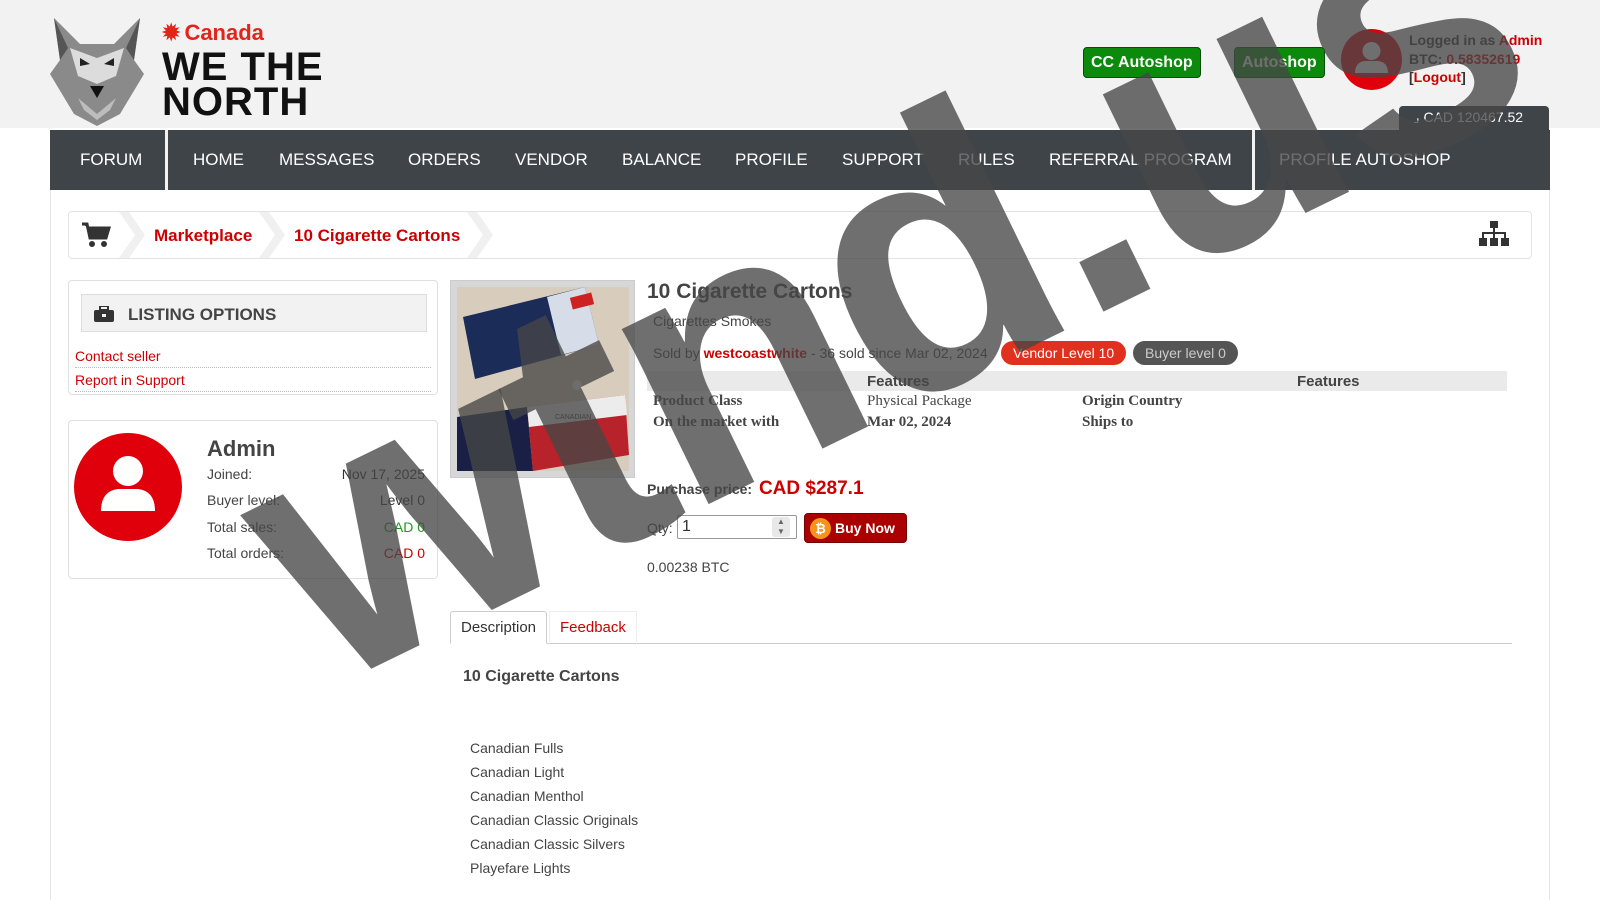 Image resolution: width=1600 pixels, height=900 pixels. What do you see at coordinates (104, 314) in the screenshot?
I see `briefcase-icon` at bounding box center [104, 314].